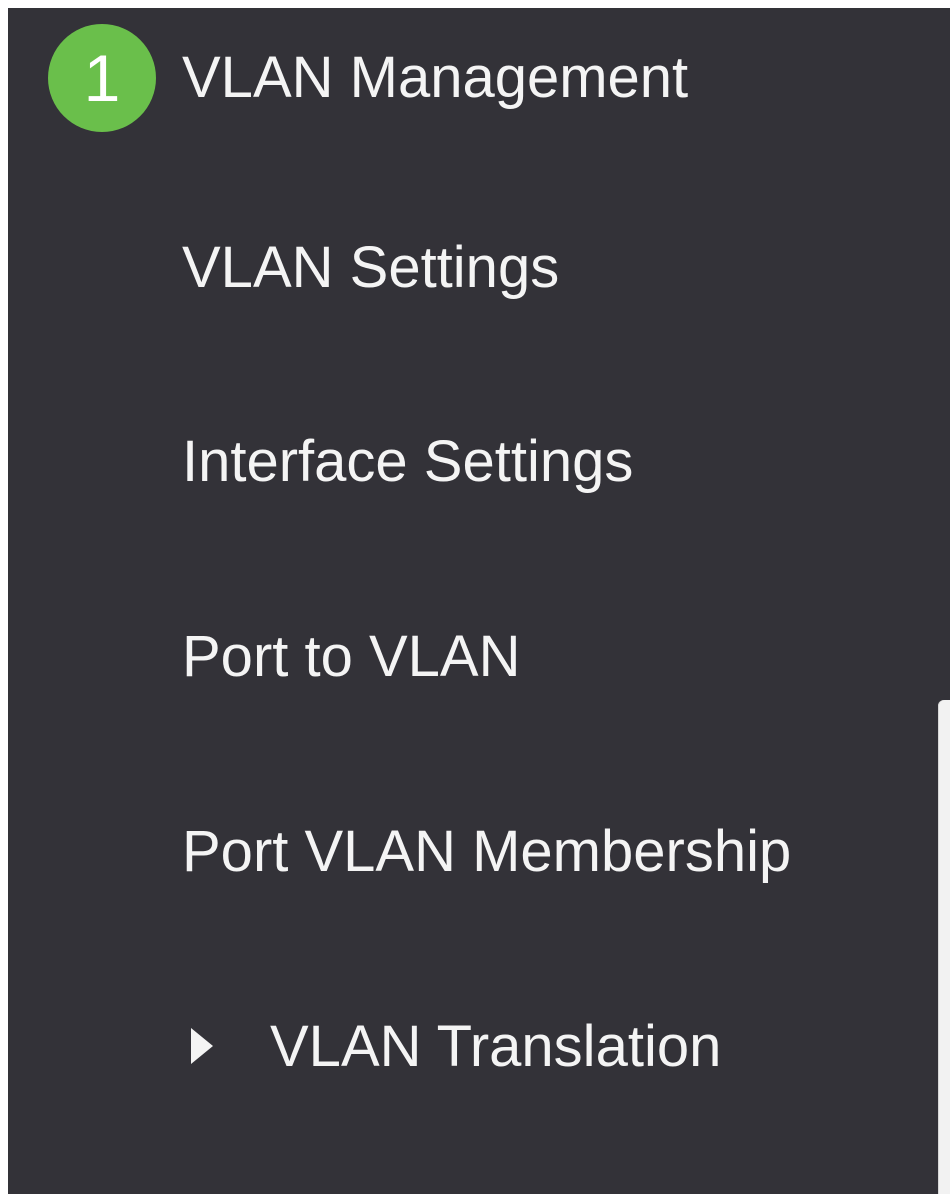 Image resolution: width=950 pixels, height=1194 pixels. I want to click on sidebar-item-port-to-vlan: Port to VLAN, so click(473, 657).